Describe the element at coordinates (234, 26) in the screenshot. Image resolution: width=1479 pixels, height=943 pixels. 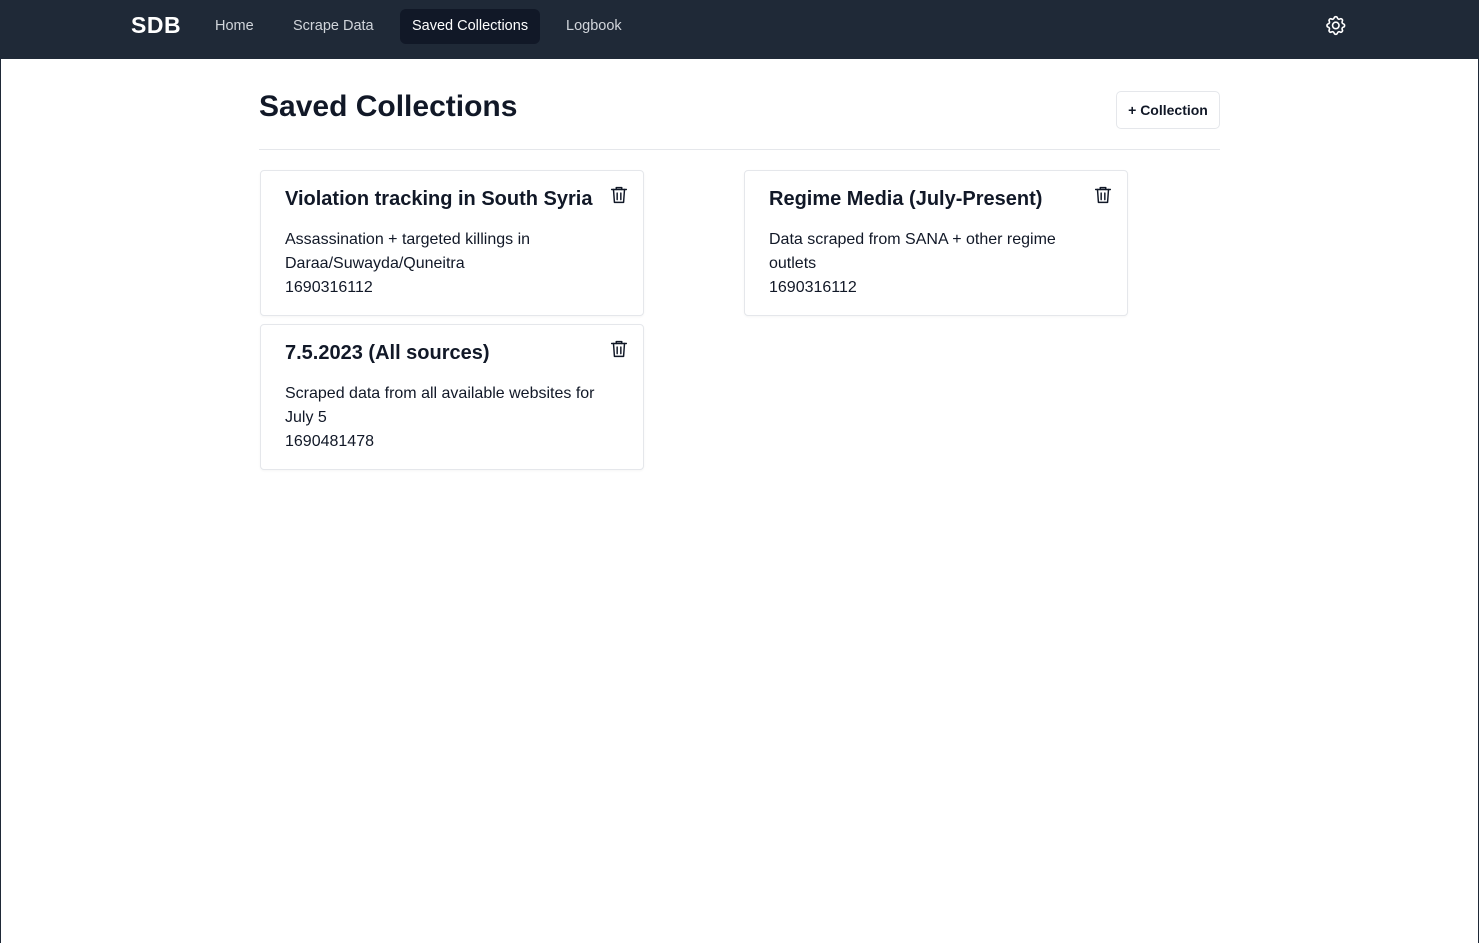
I see `nav-link-home: Home` at that location.